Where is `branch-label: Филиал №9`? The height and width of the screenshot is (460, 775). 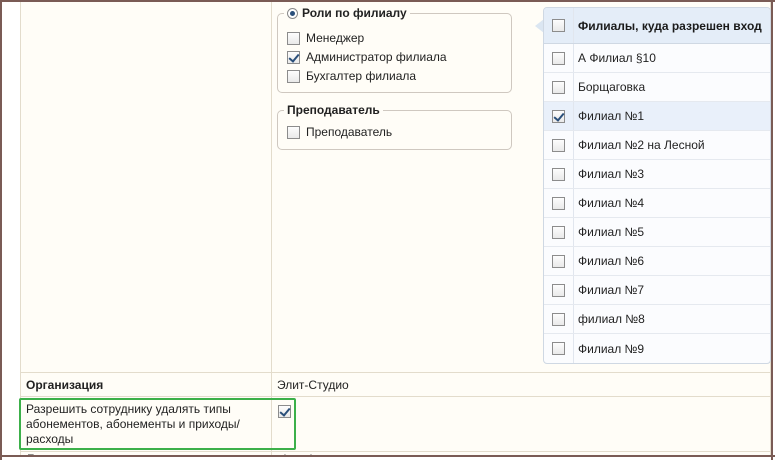
branch-label: Филиал №9 is located at coordinates (611, 348).